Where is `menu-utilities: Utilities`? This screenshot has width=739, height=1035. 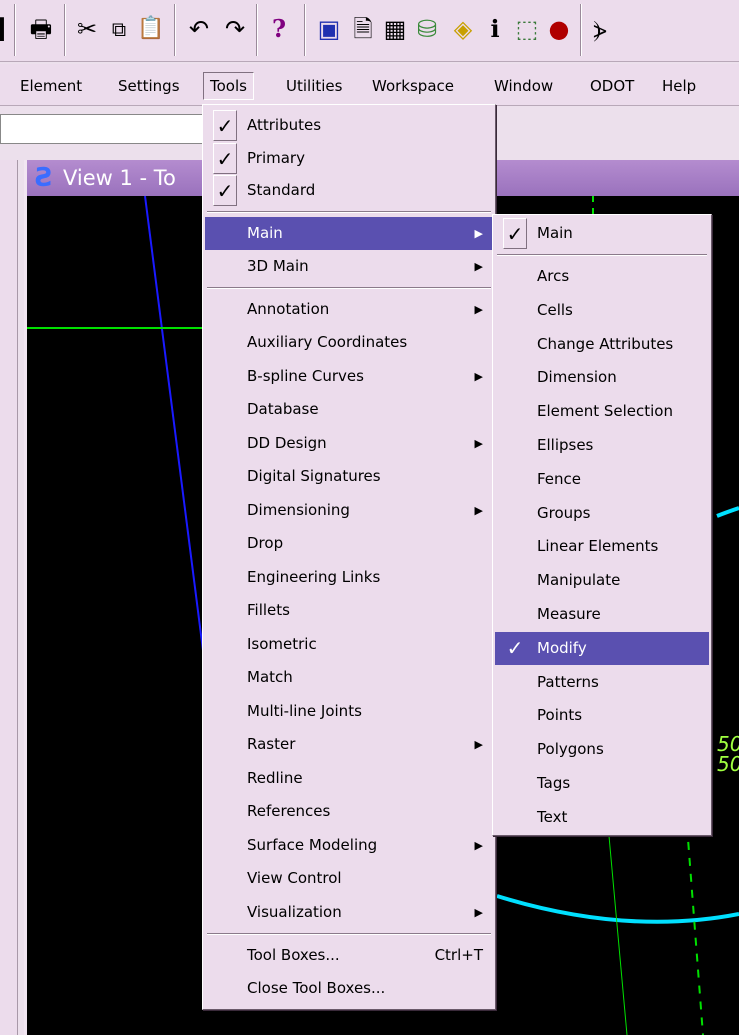
menu-utilities: Utilities is located at coordinates (314, 86).